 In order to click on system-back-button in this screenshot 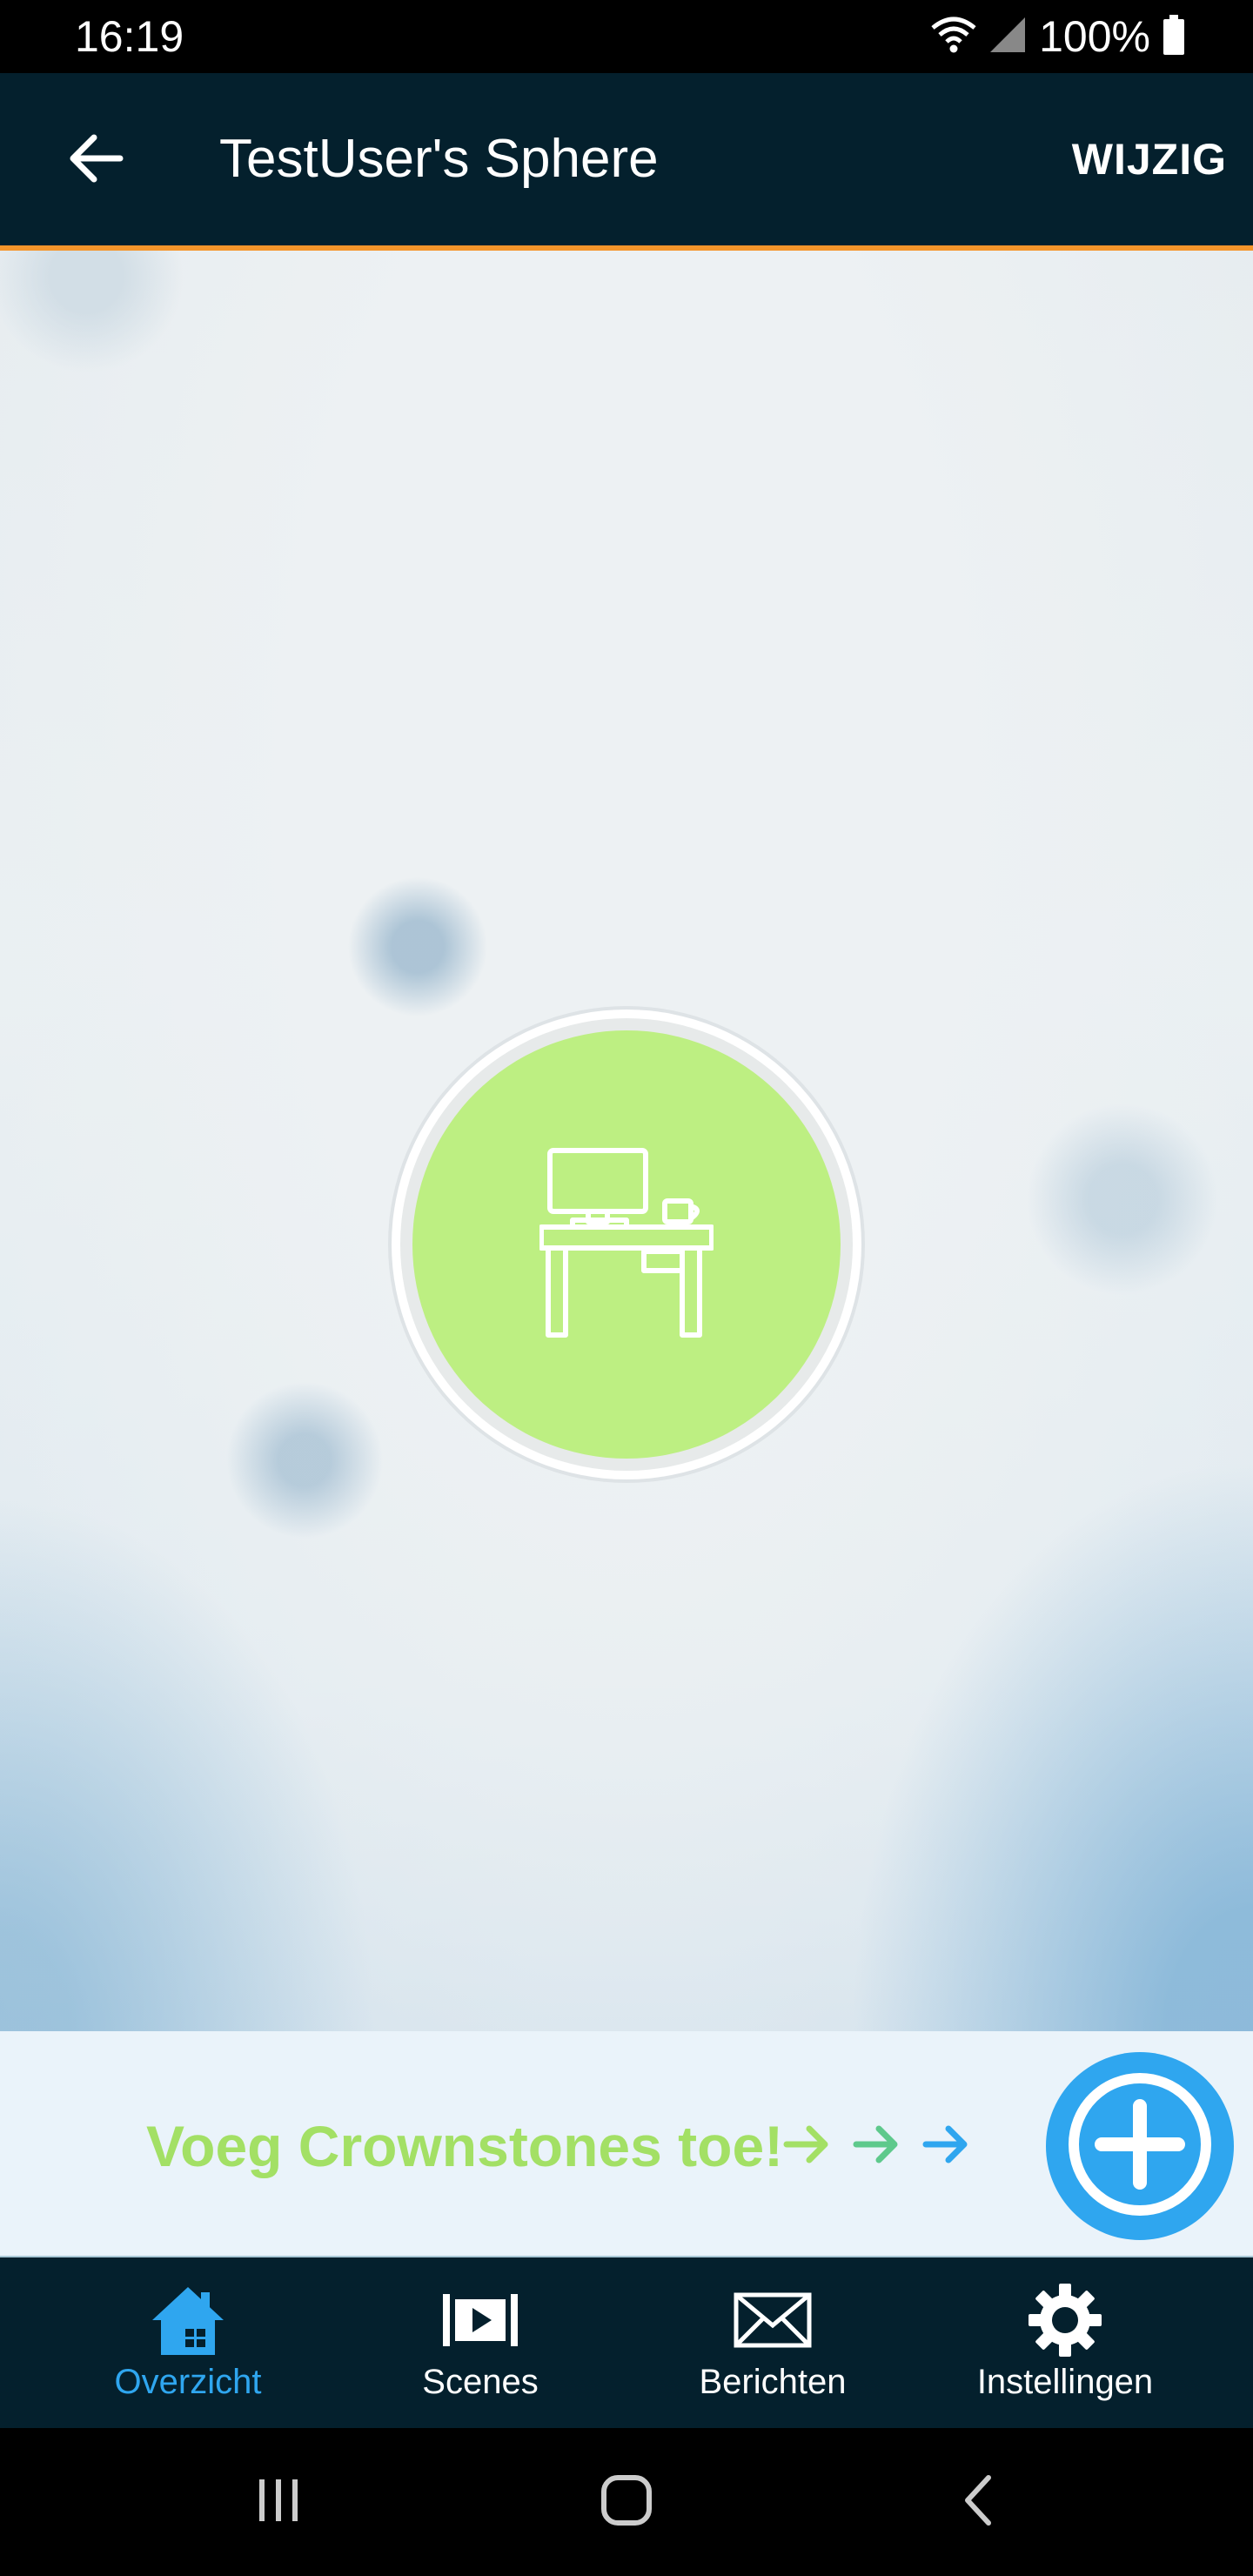, I will do `click(978, 2502)`.